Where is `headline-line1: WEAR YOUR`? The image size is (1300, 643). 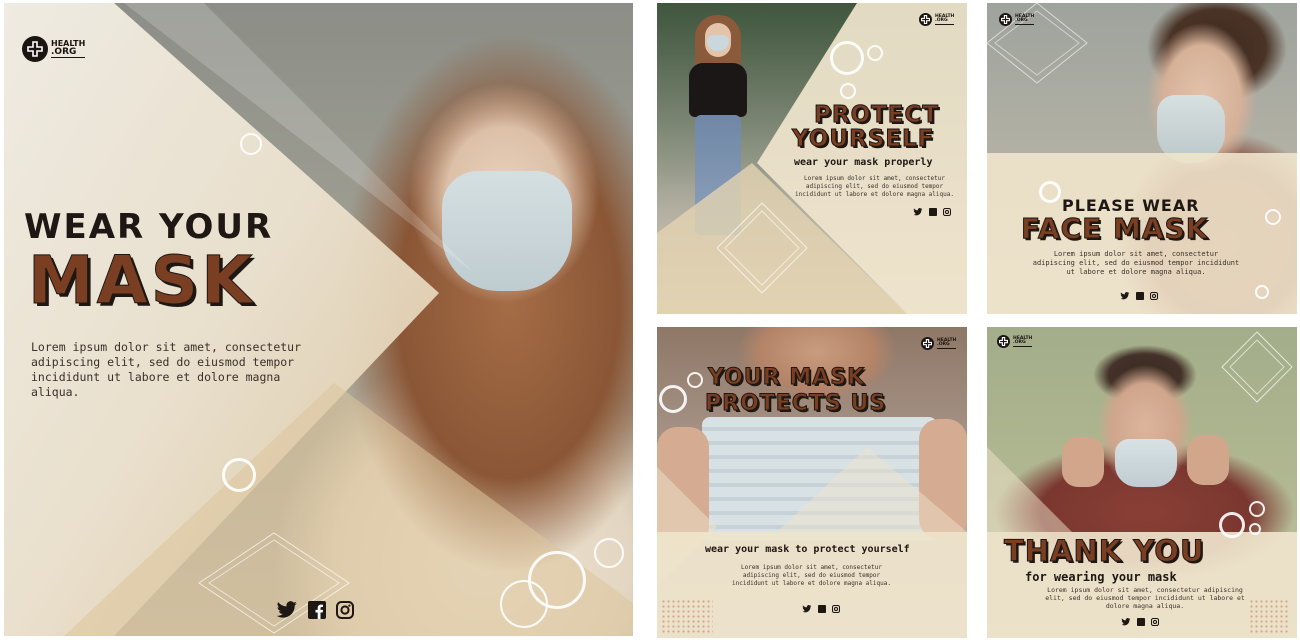
headline-line1: WEAR YOUR is located at coordinates (149, 227).